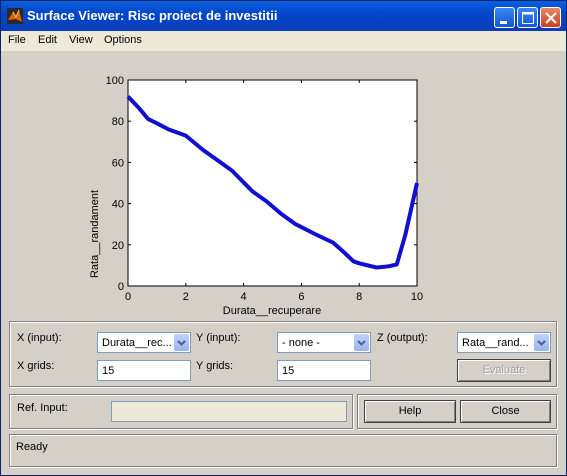 Image resolution: width=567 pixels, height=476 pixels. I want to click on status-panel: Ready, so click(283, 450).